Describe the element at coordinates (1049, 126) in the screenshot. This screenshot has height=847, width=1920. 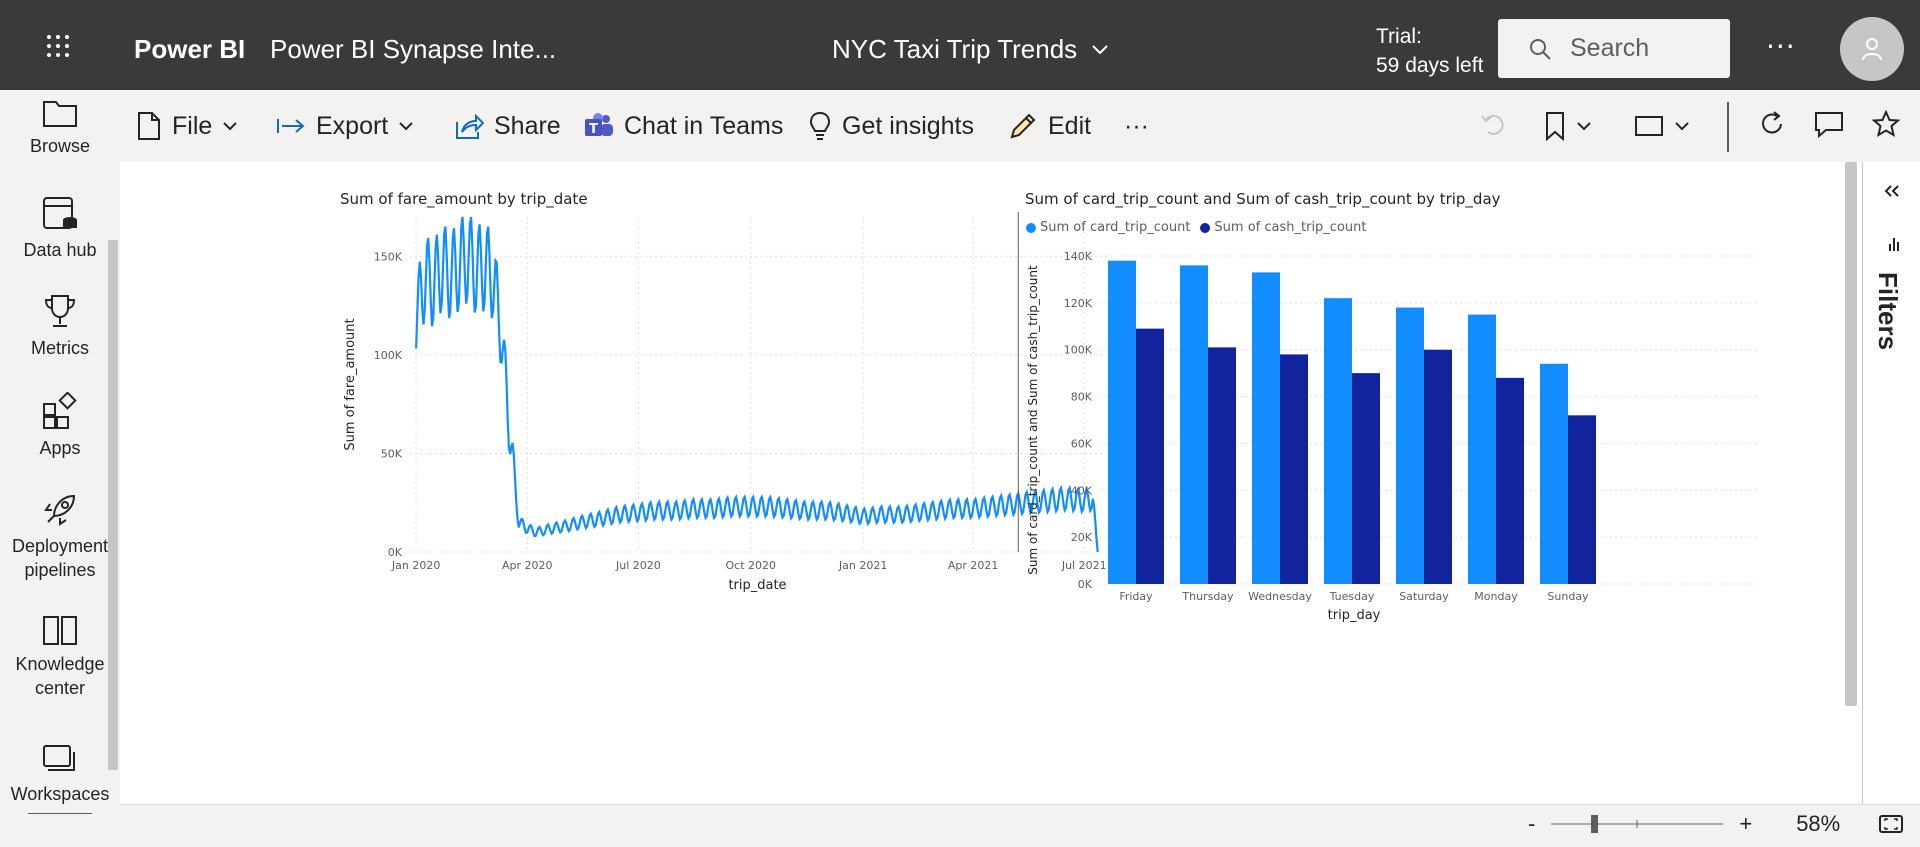
I see `edit-button: Edit` at that location.